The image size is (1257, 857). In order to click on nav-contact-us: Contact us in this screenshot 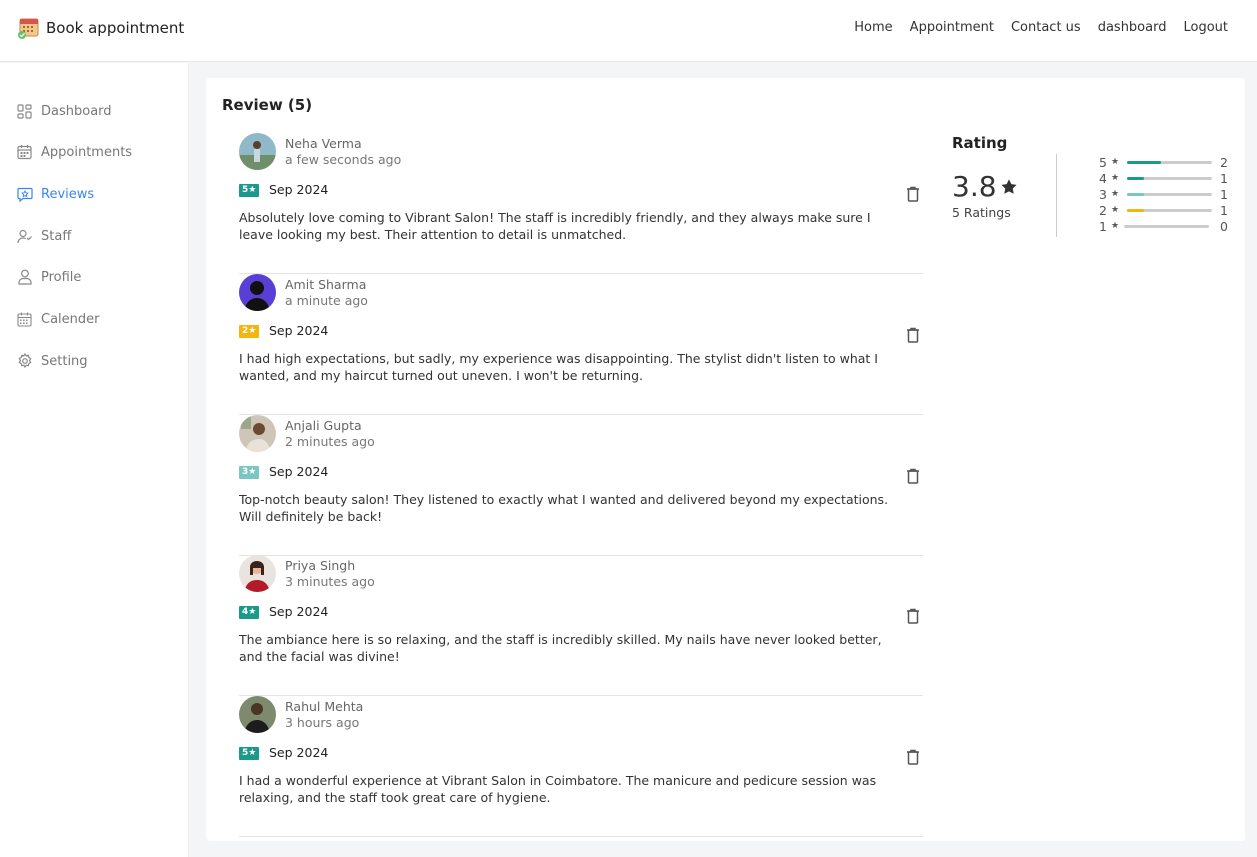, I will do `click(1046, 27)`.